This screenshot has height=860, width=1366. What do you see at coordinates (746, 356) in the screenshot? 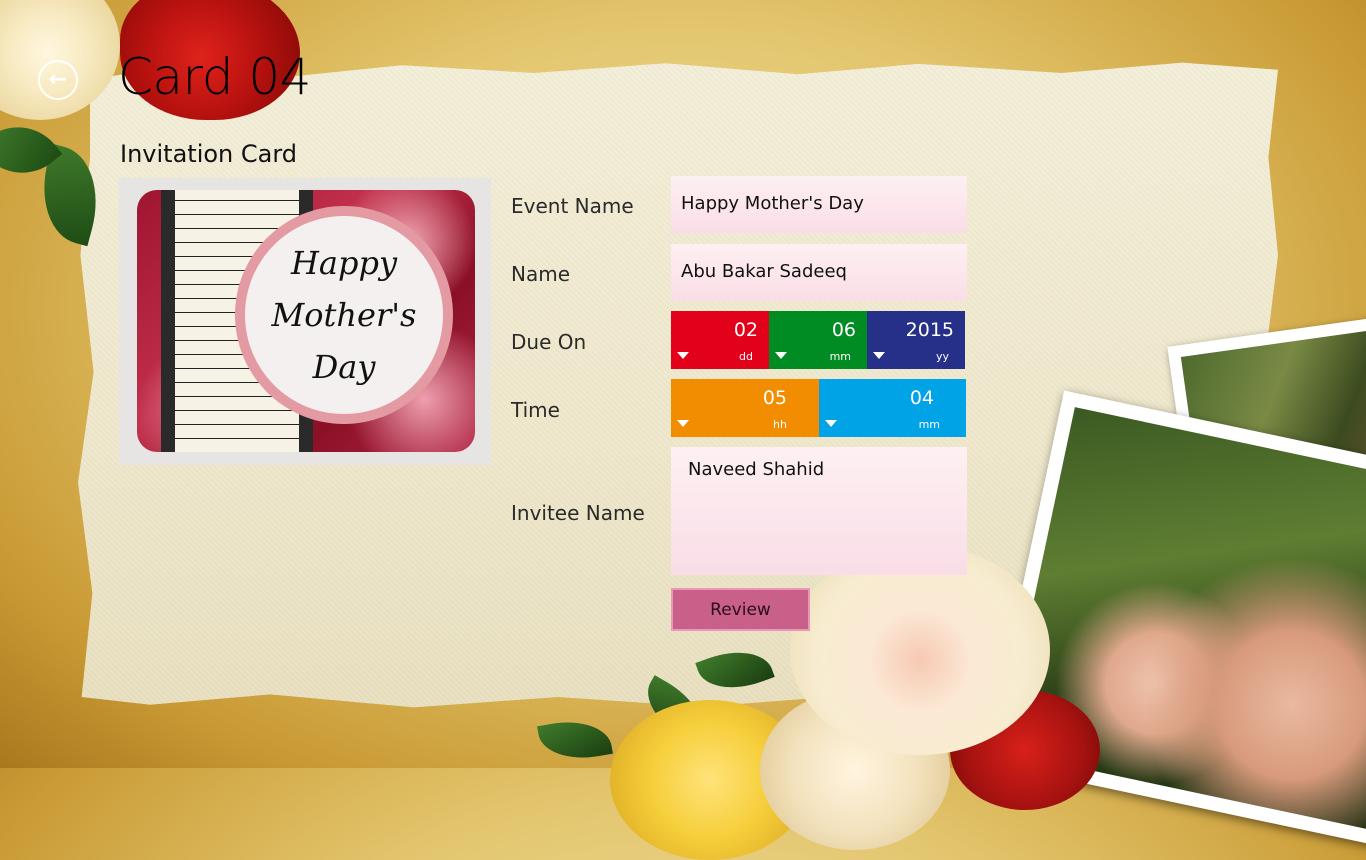
I see `day-unit: dd` at bounding box center [746, 356].